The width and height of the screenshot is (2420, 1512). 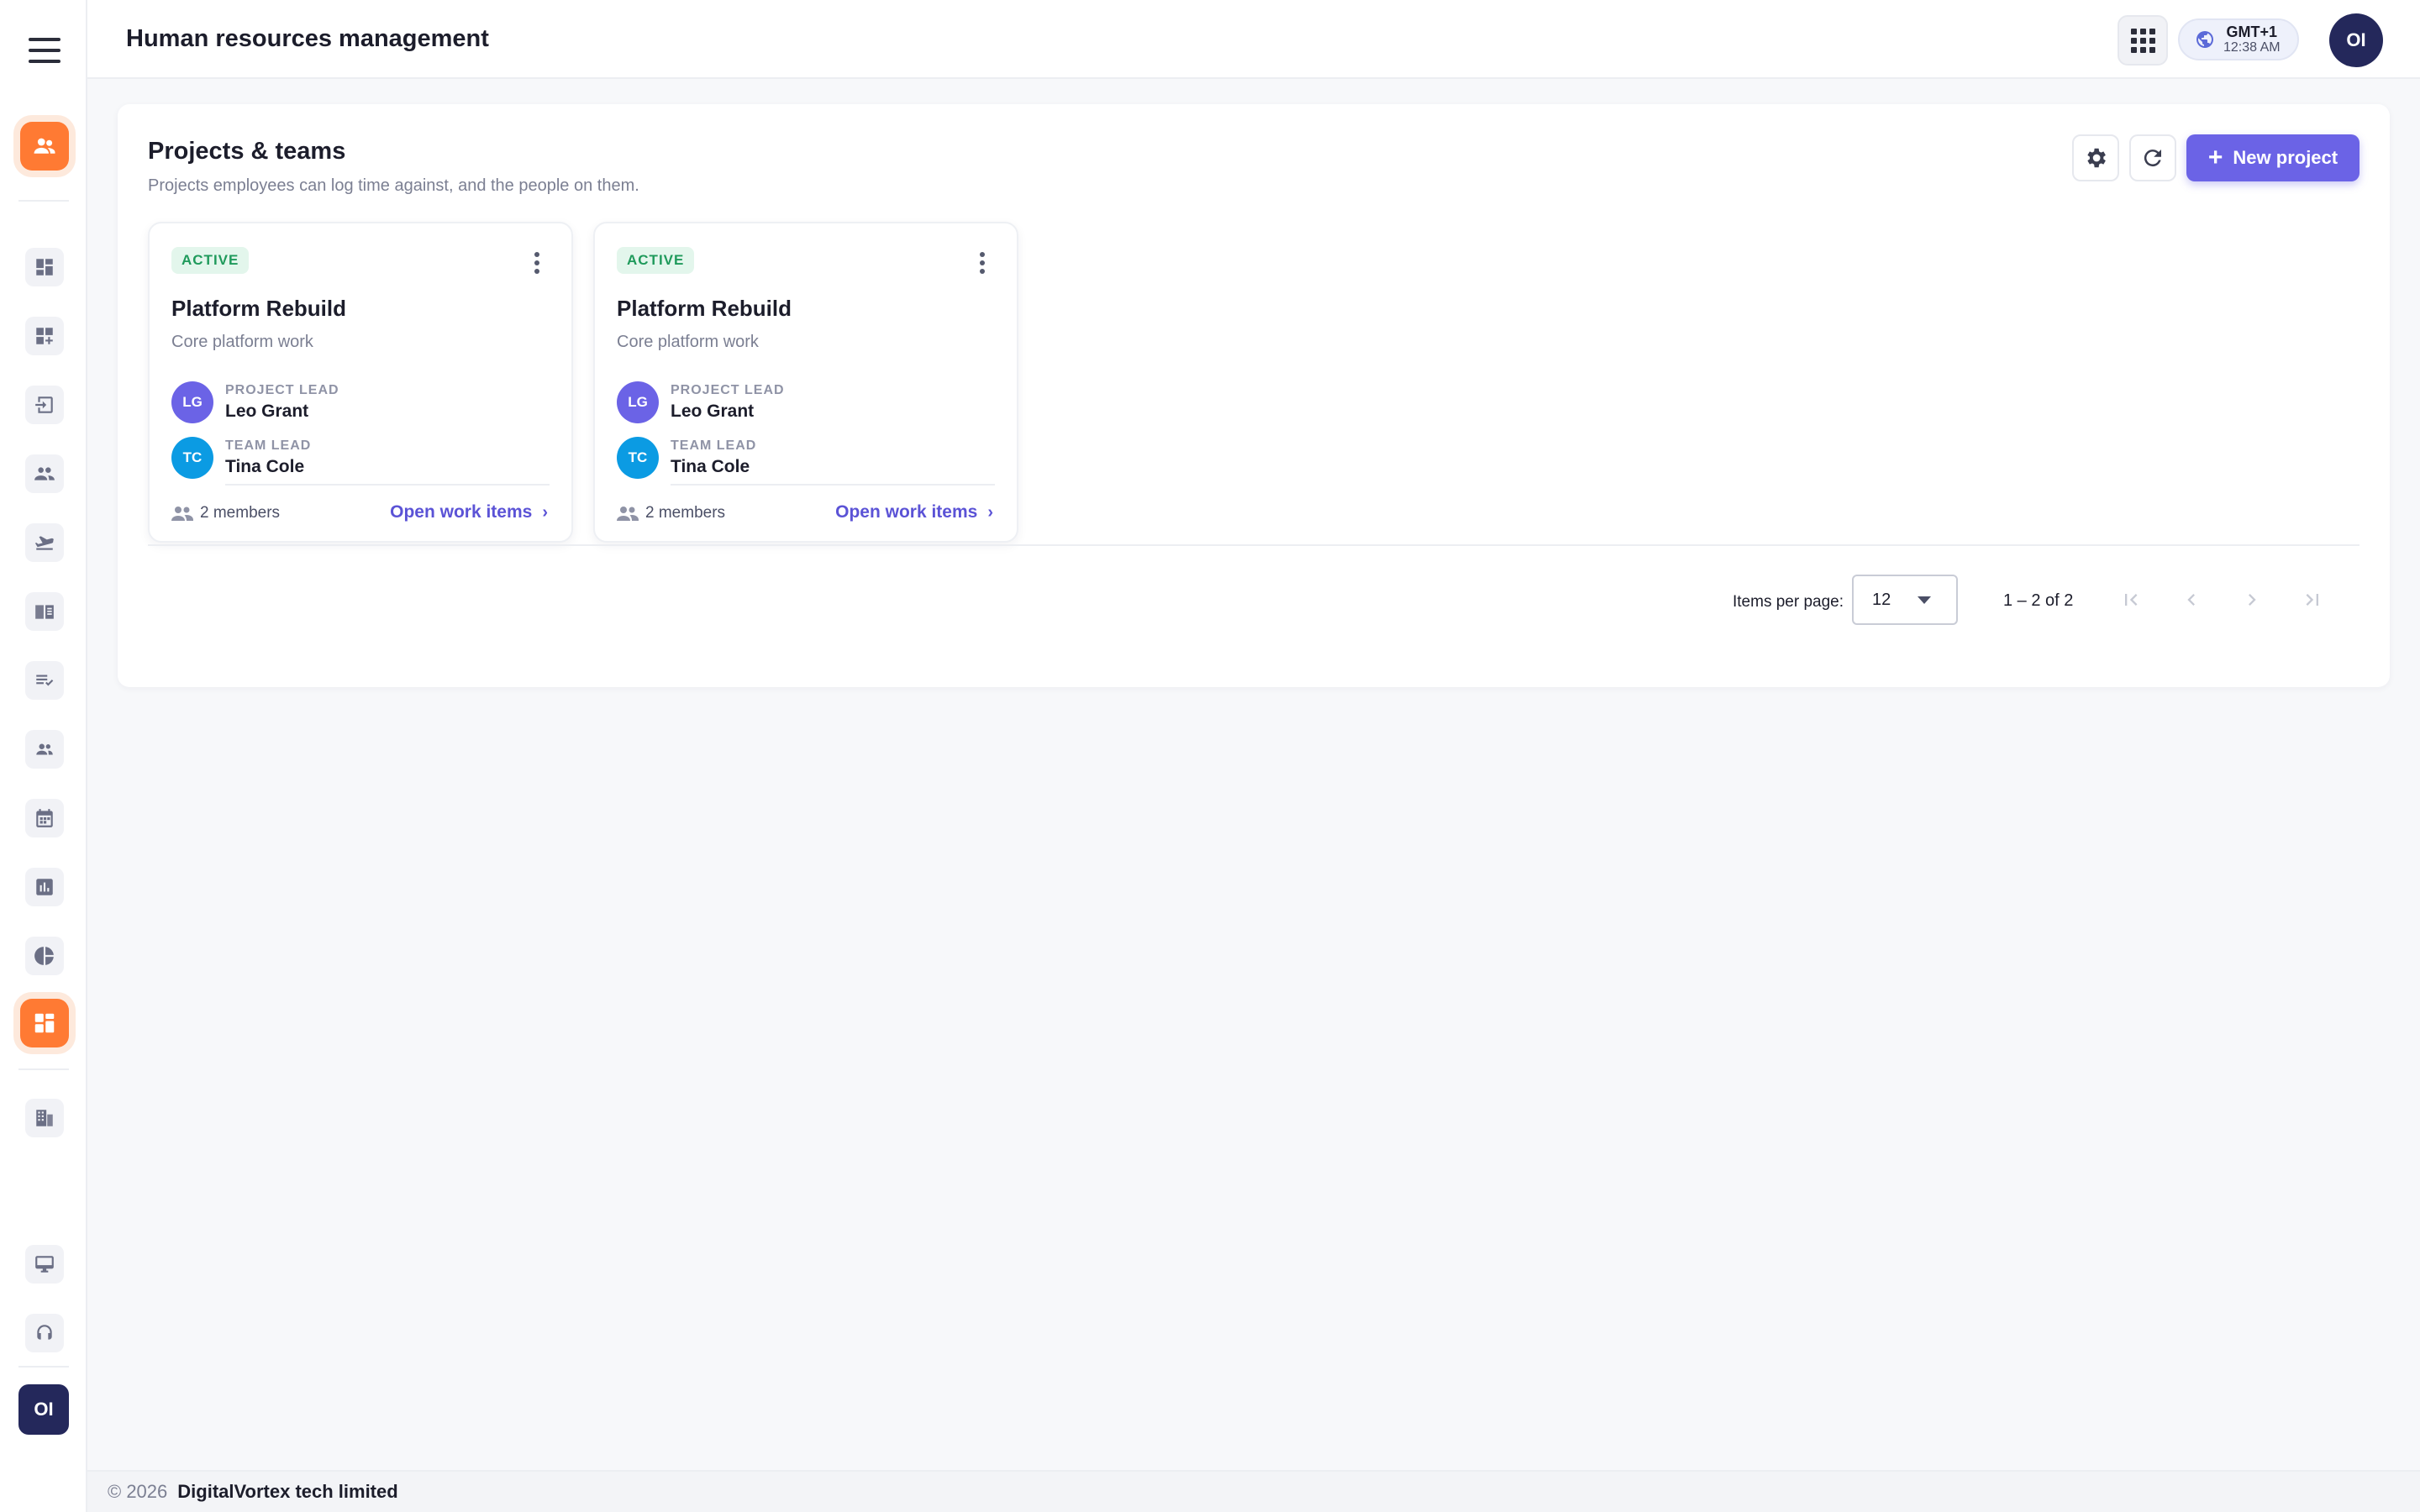 What do you see at coordinates (2252, 32) in the screenshot?
I see `timezone-label: GMT+1` at bounding box center [2252, 32].